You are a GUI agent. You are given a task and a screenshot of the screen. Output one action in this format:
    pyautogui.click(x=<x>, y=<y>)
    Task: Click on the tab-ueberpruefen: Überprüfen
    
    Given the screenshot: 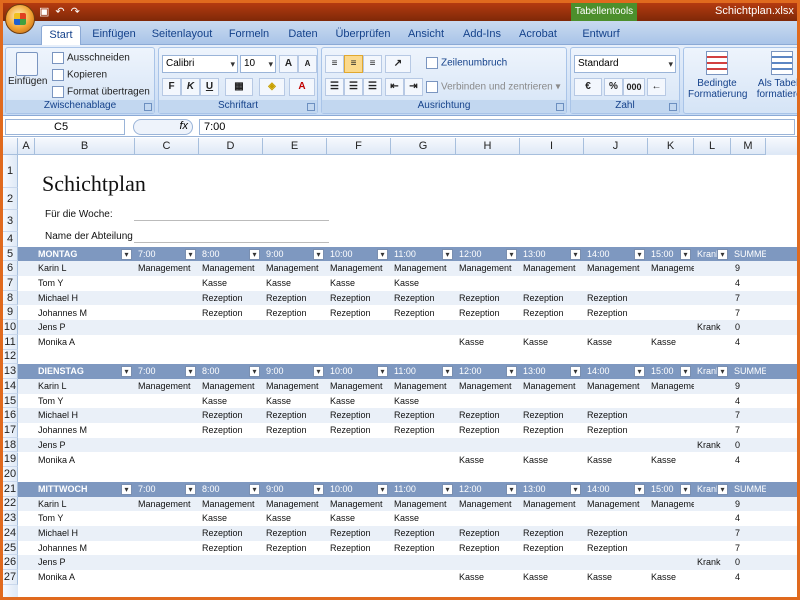 What is the action you would take?
    pyautogui.click(x=363, y=35)
    